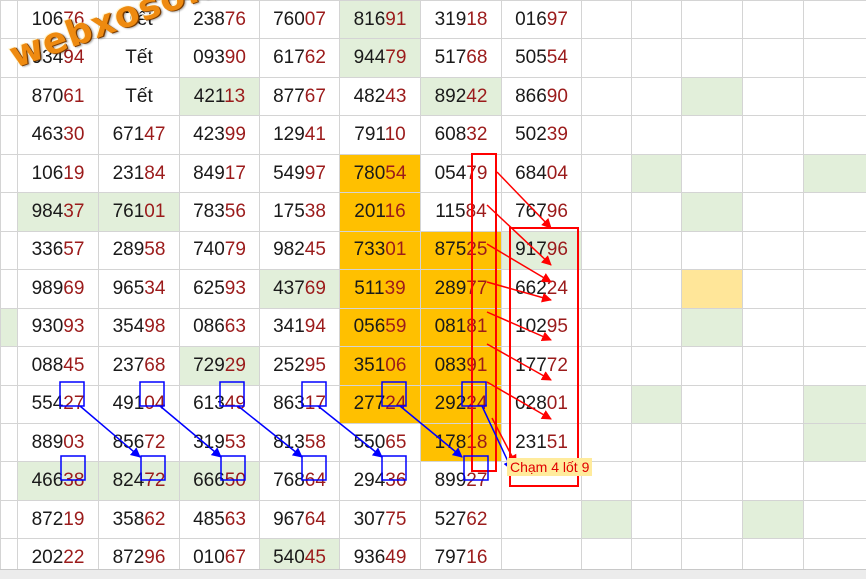 This screenshot has width=866, height=579. I want to click on result-cell: 87061, so click(58, 96).